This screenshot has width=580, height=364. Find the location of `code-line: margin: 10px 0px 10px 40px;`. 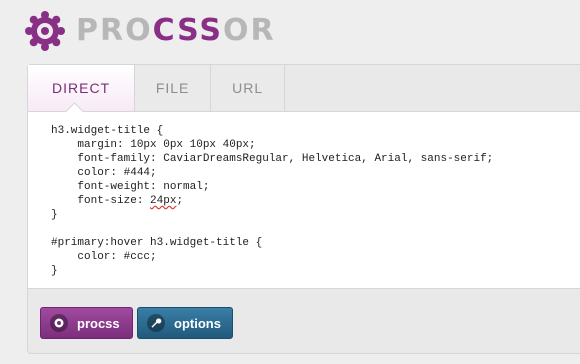

code-line: margin: 10px 0px 10px 40px; is located at coordinates (153, 145).